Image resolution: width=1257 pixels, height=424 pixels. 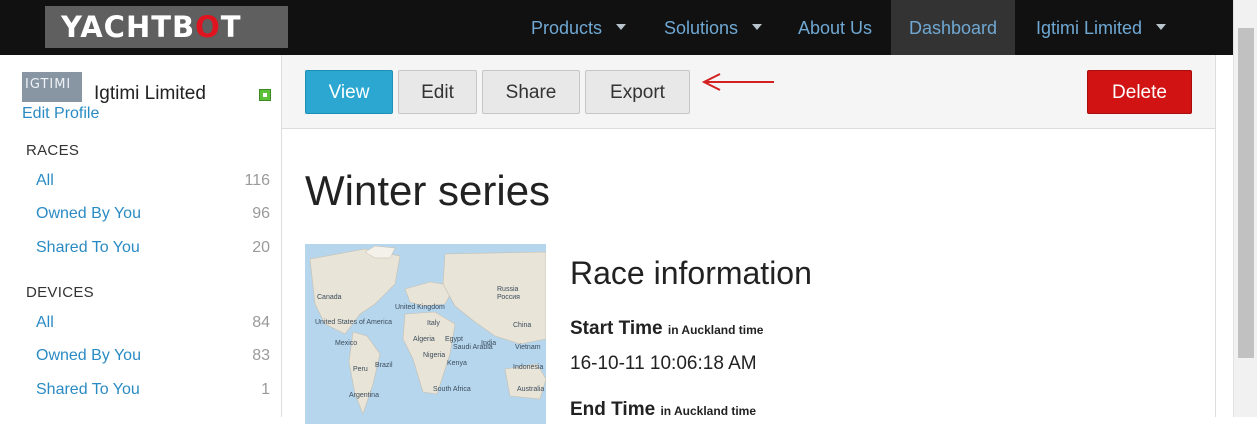 I want to click on share-button: Share, so click(x=531, y=92).